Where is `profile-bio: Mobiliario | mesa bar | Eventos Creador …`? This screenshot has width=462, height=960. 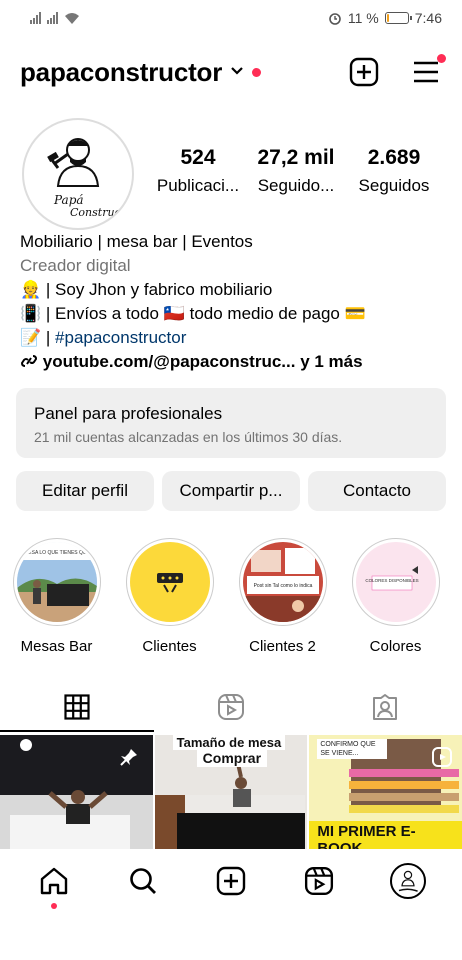 profile-bio: Mobiliario | mesa bar | Eventos Creador … is located at coordinates (233, 302).